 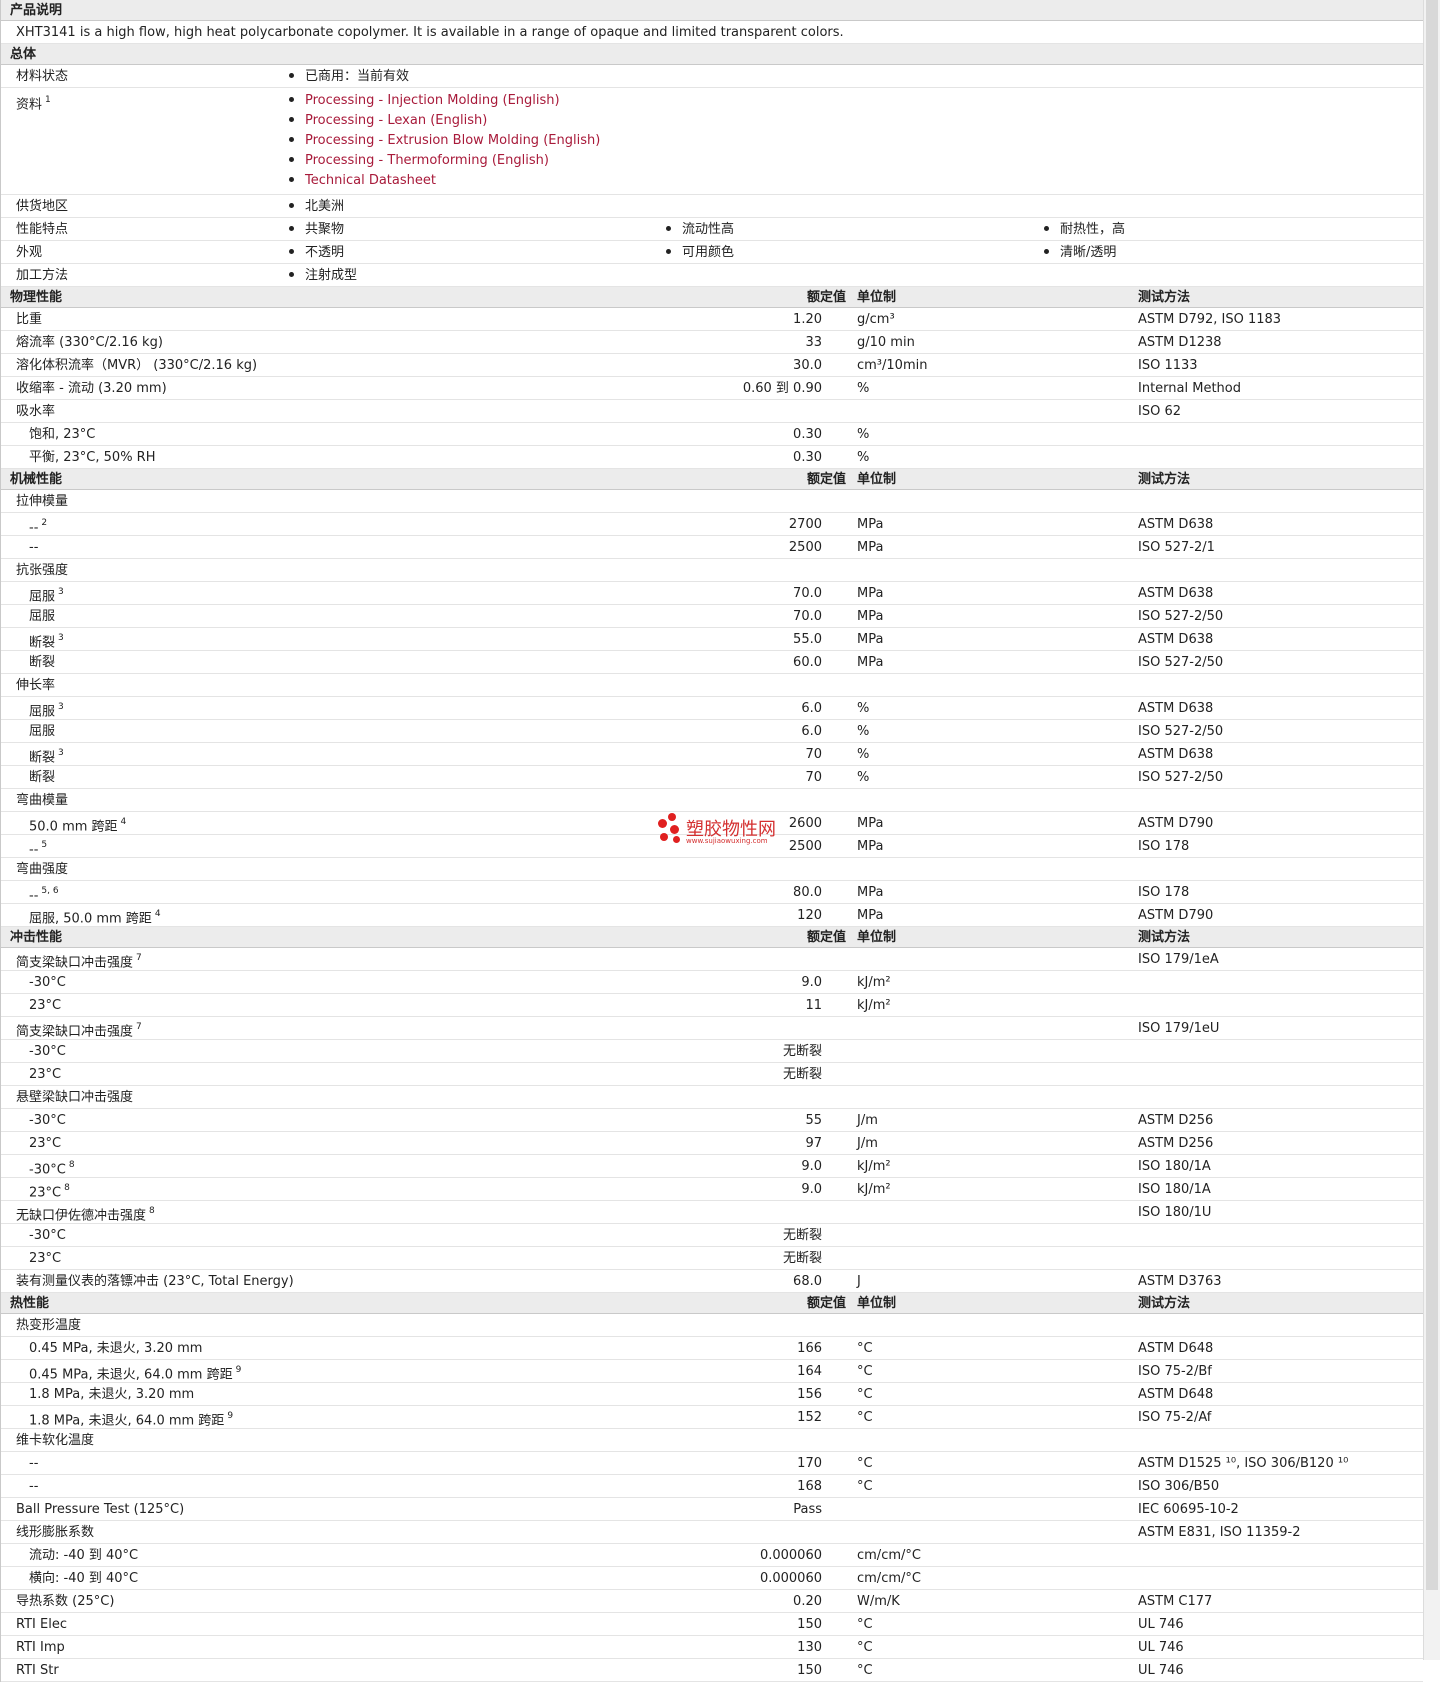 I want to click on property-label: 伸长率, so click(x=35, y=685).